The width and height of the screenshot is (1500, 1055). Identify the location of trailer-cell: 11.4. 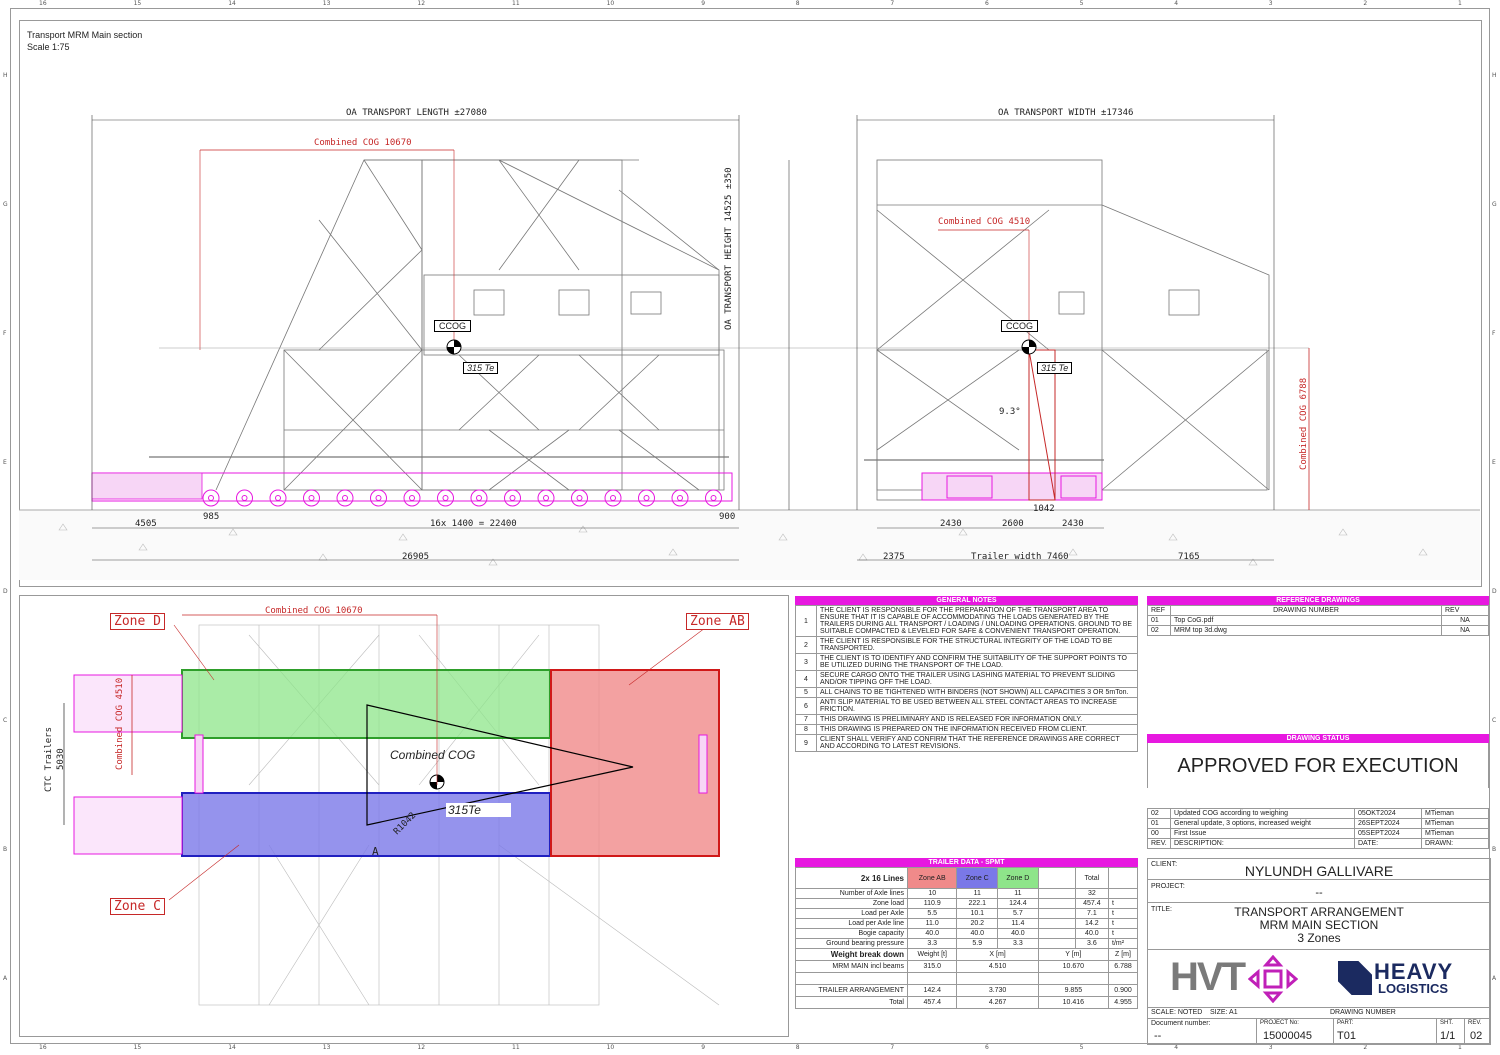
(1018, 923).